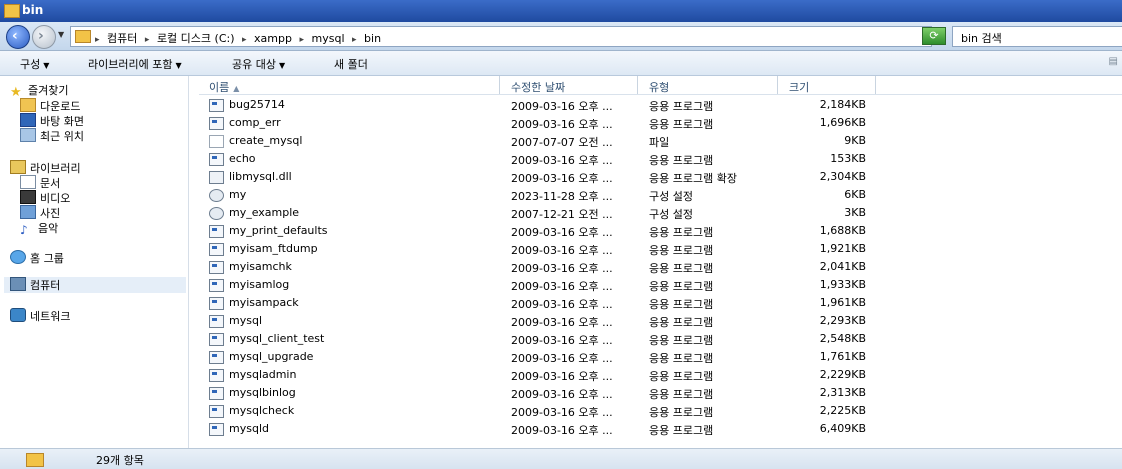 This screenshot has height=469, width=1122. Describe the element at coordinates (18, 37) in the screenshot. I see `back-button: ‹` at that location.